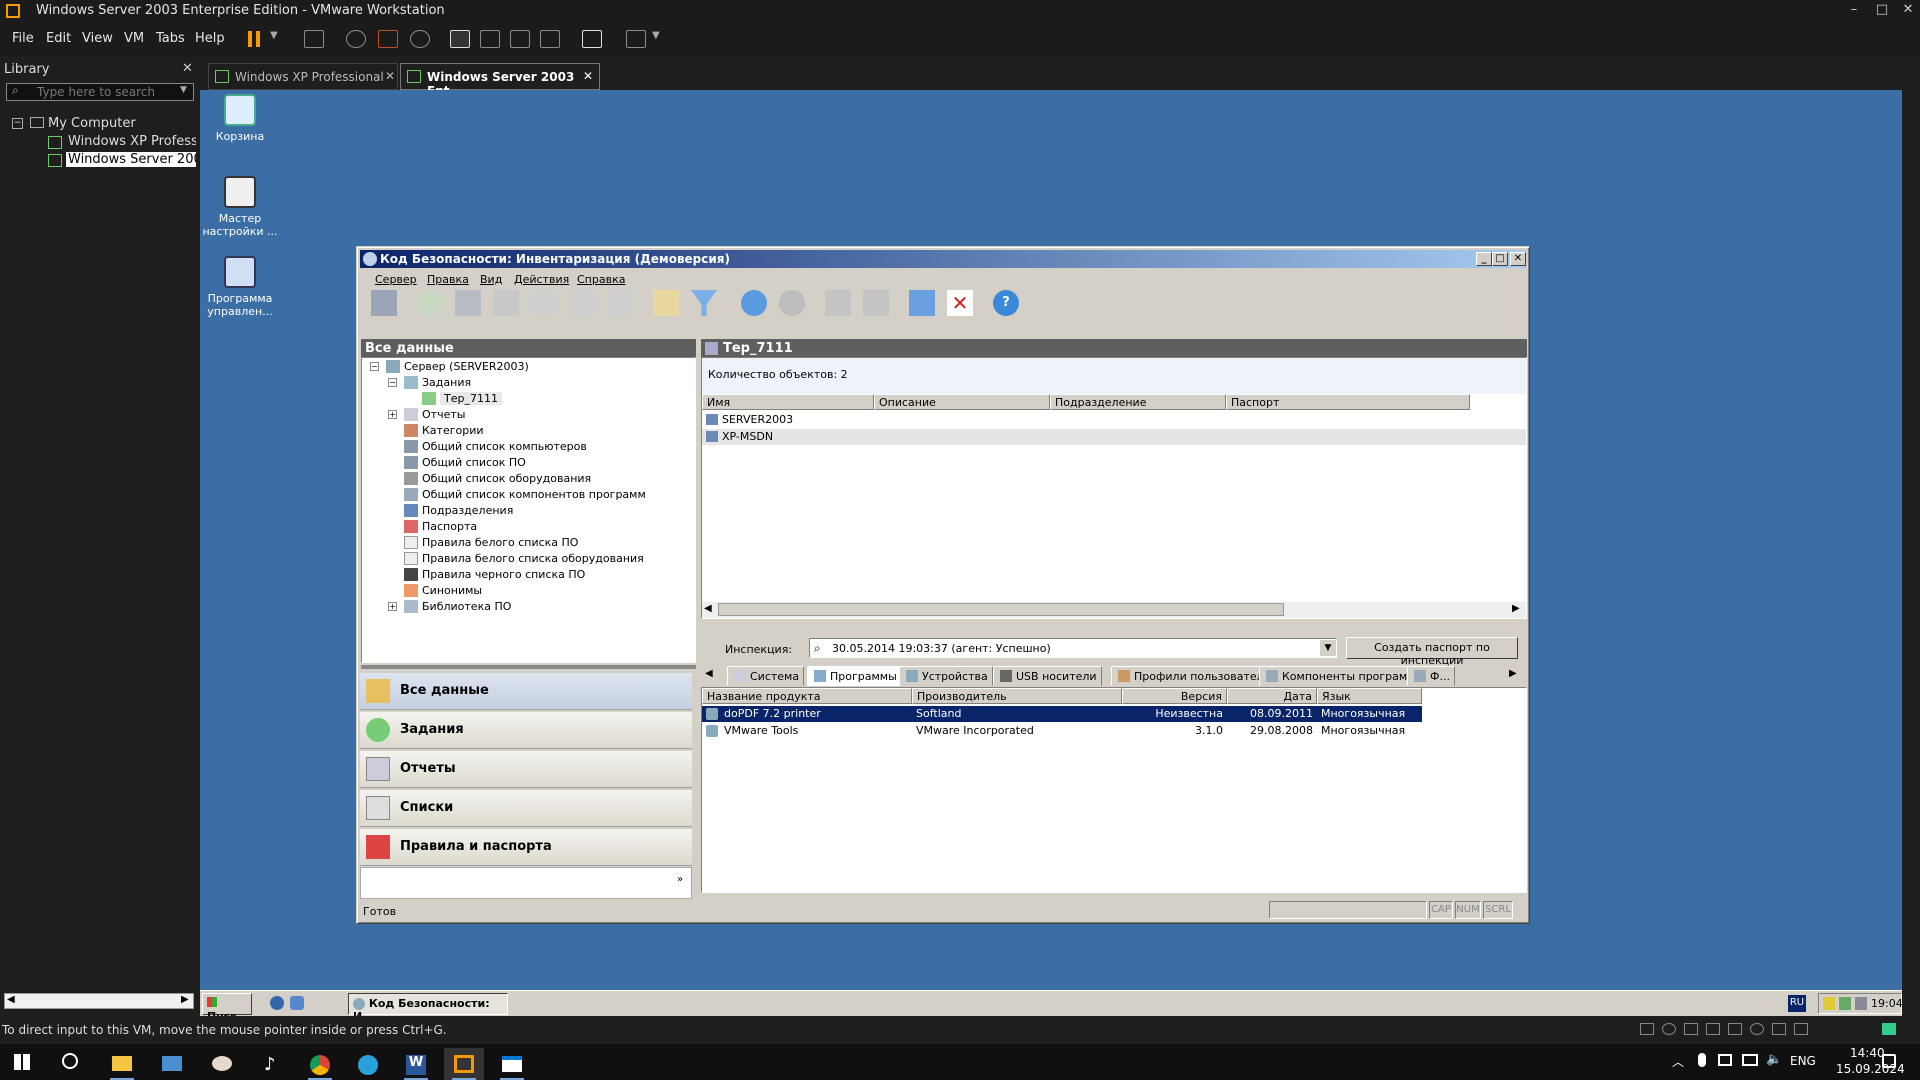 This screenshot has height=1080, width=1920. Describe the element at coordinates (1174, 696) in the screenshot. I see `column-version: Версия` at that location.